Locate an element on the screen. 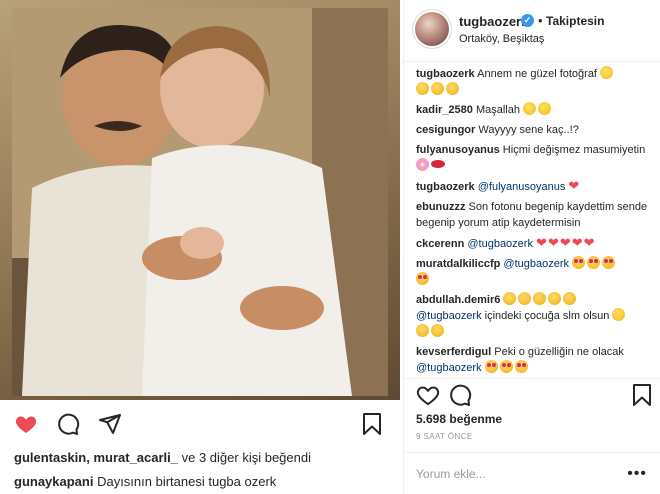 This screenshot has width=660, height=494. comment-item: ckcerenn @tugbaozerk ❤❤❤❤❤ is located at coordinates (532, 243).